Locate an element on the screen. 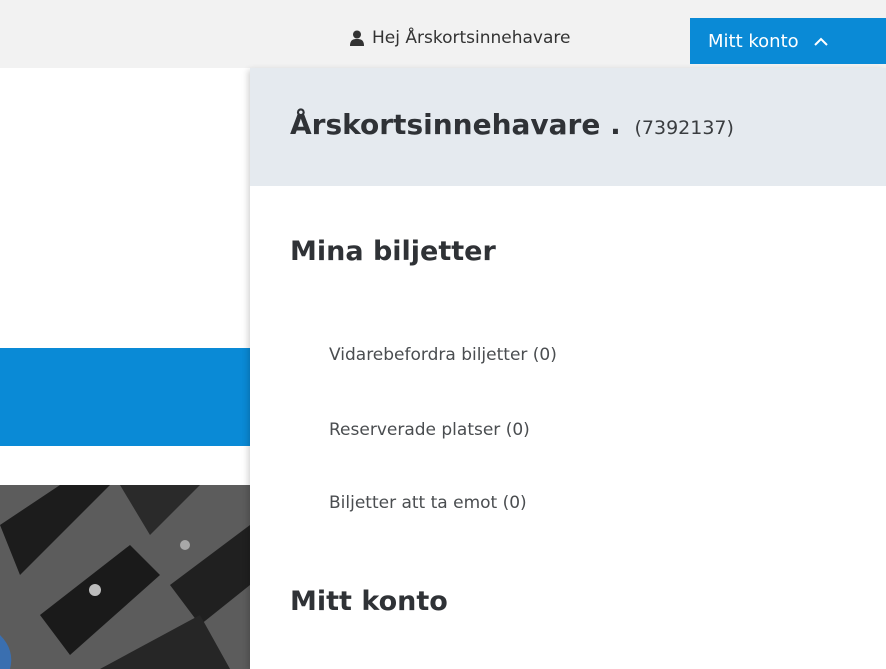  background-photo is located at coordinates (125, 577).